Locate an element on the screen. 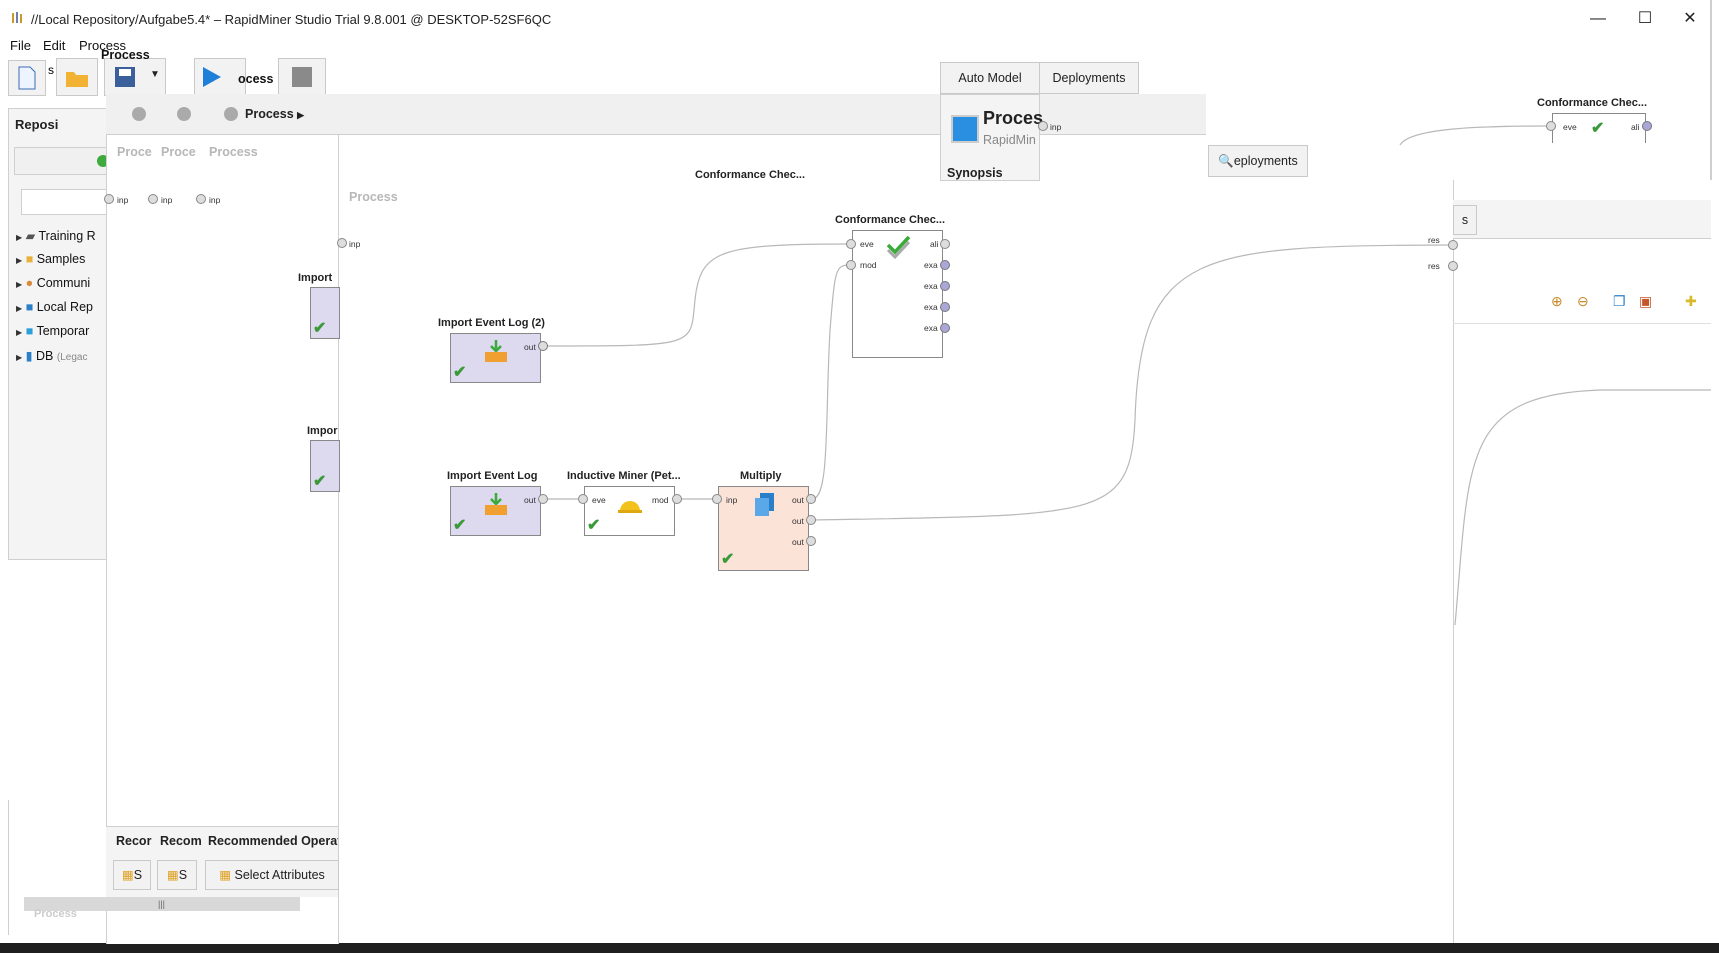  tree-item-local: ▶ ■ Local Rep is located at coordinates (54, 307).